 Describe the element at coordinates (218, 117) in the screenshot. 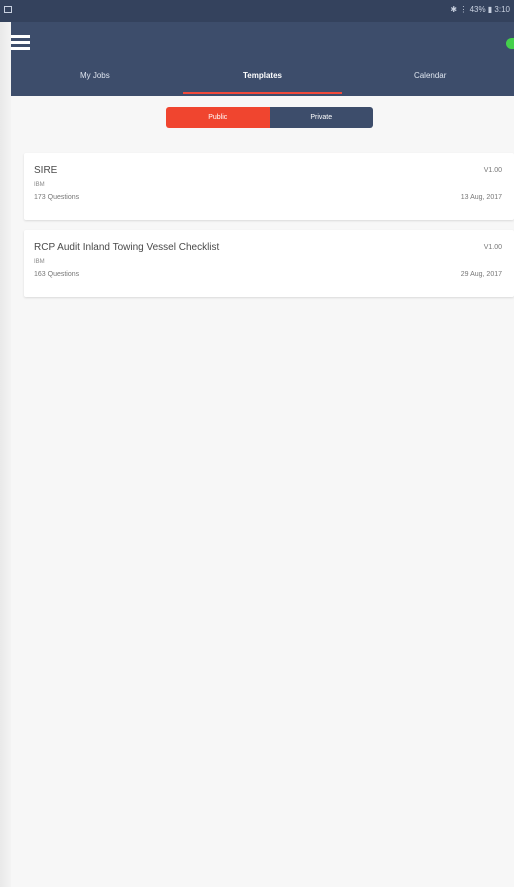

I see `public-segment: Public` at that location.